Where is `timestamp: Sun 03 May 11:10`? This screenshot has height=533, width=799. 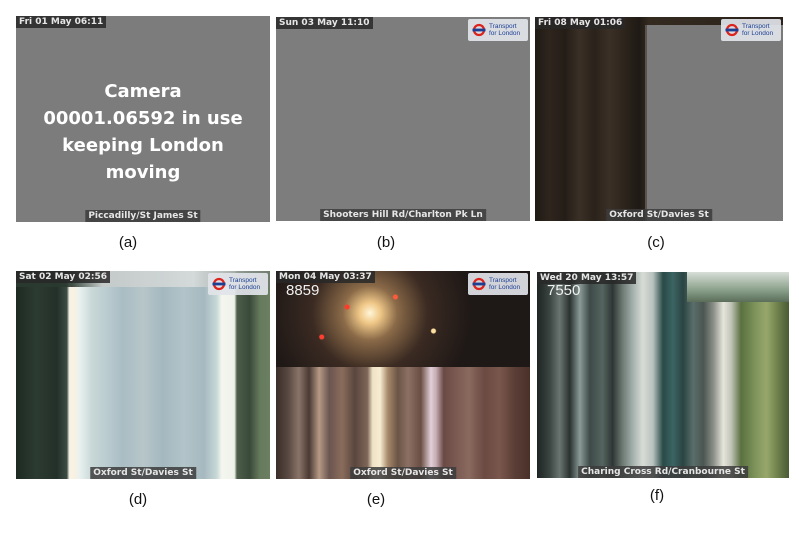
timestamp: Sun 03 May 11:10 is located at coordinates (324, 23).